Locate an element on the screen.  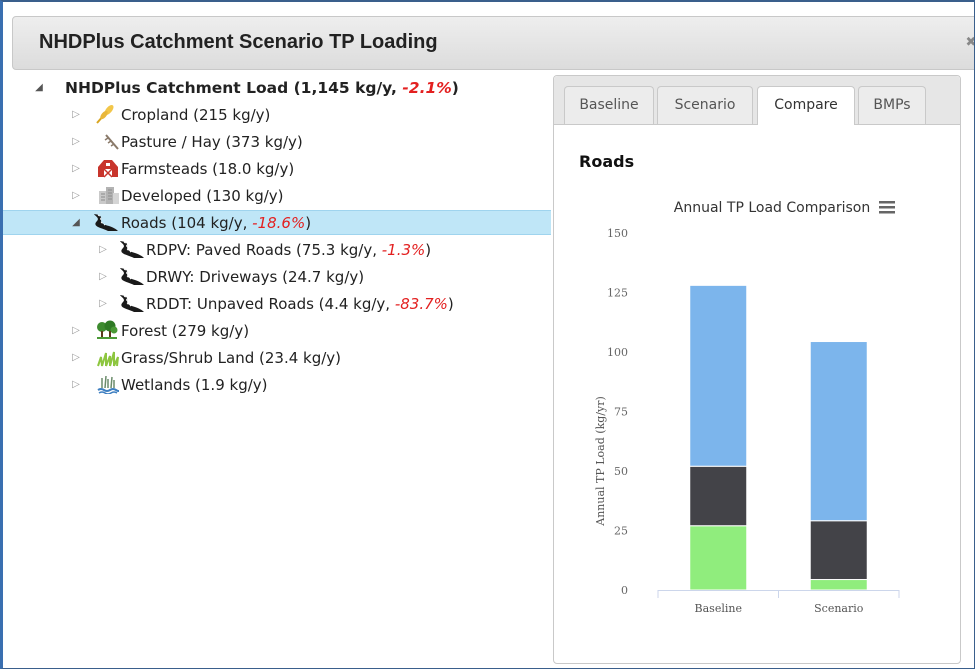
tree-item-label: Farmsteads (18.0 kg/y) is located at coordinates (208, 169).